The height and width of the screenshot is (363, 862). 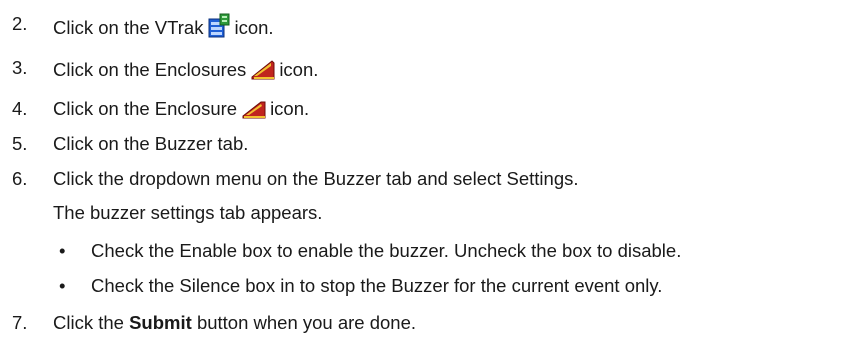 What do you see at coordinates (128, 27) in the screenshot?
I see `step-text-before: Click on the VTrak` at bounding box center [128, 27].